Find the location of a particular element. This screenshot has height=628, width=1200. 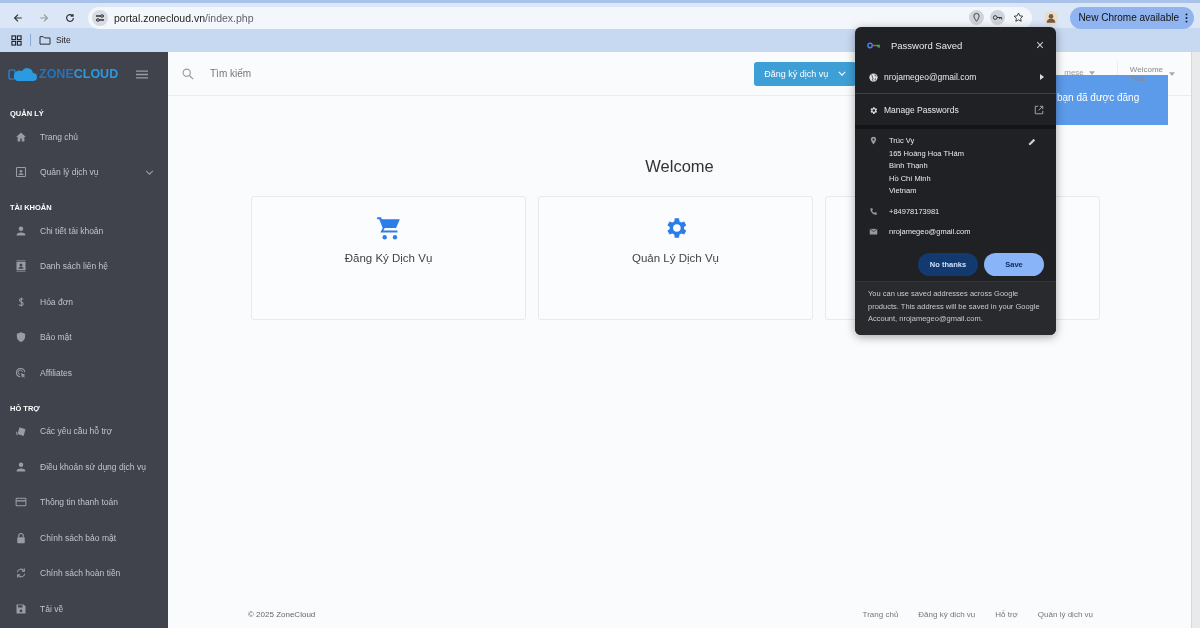

card-title: Quản Lý Dịch Vụ is located at coordinates (675, 258).